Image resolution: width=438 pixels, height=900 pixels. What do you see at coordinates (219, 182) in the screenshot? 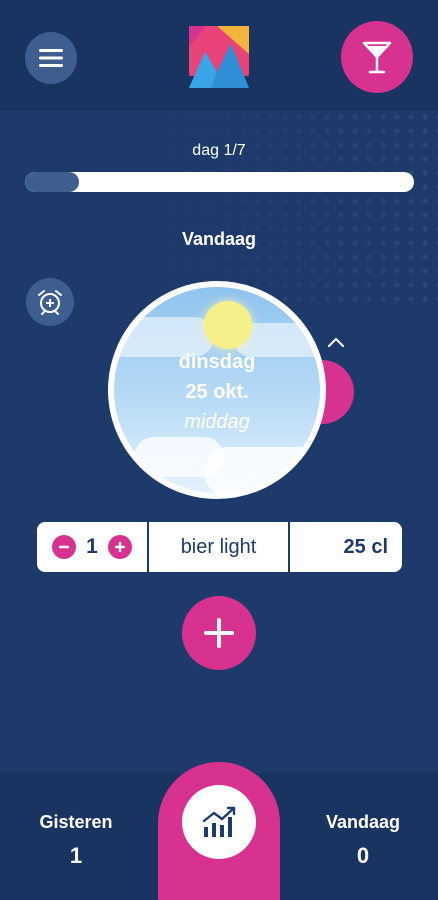
I see `week-progress-bar` at bounding box center [219, 182].